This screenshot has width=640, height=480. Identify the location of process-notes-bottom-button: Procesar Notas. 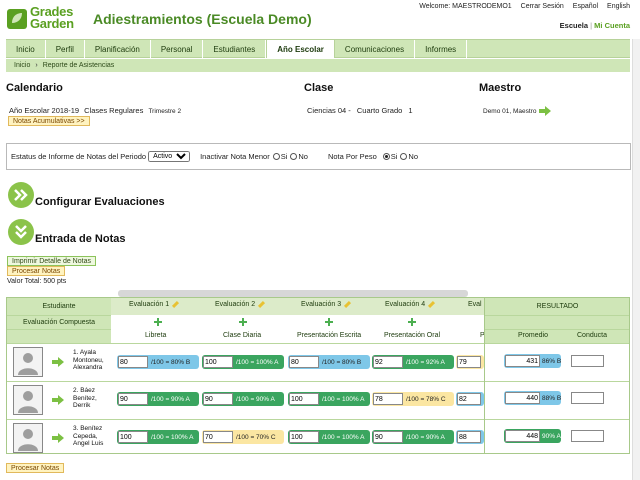
(35, 468).